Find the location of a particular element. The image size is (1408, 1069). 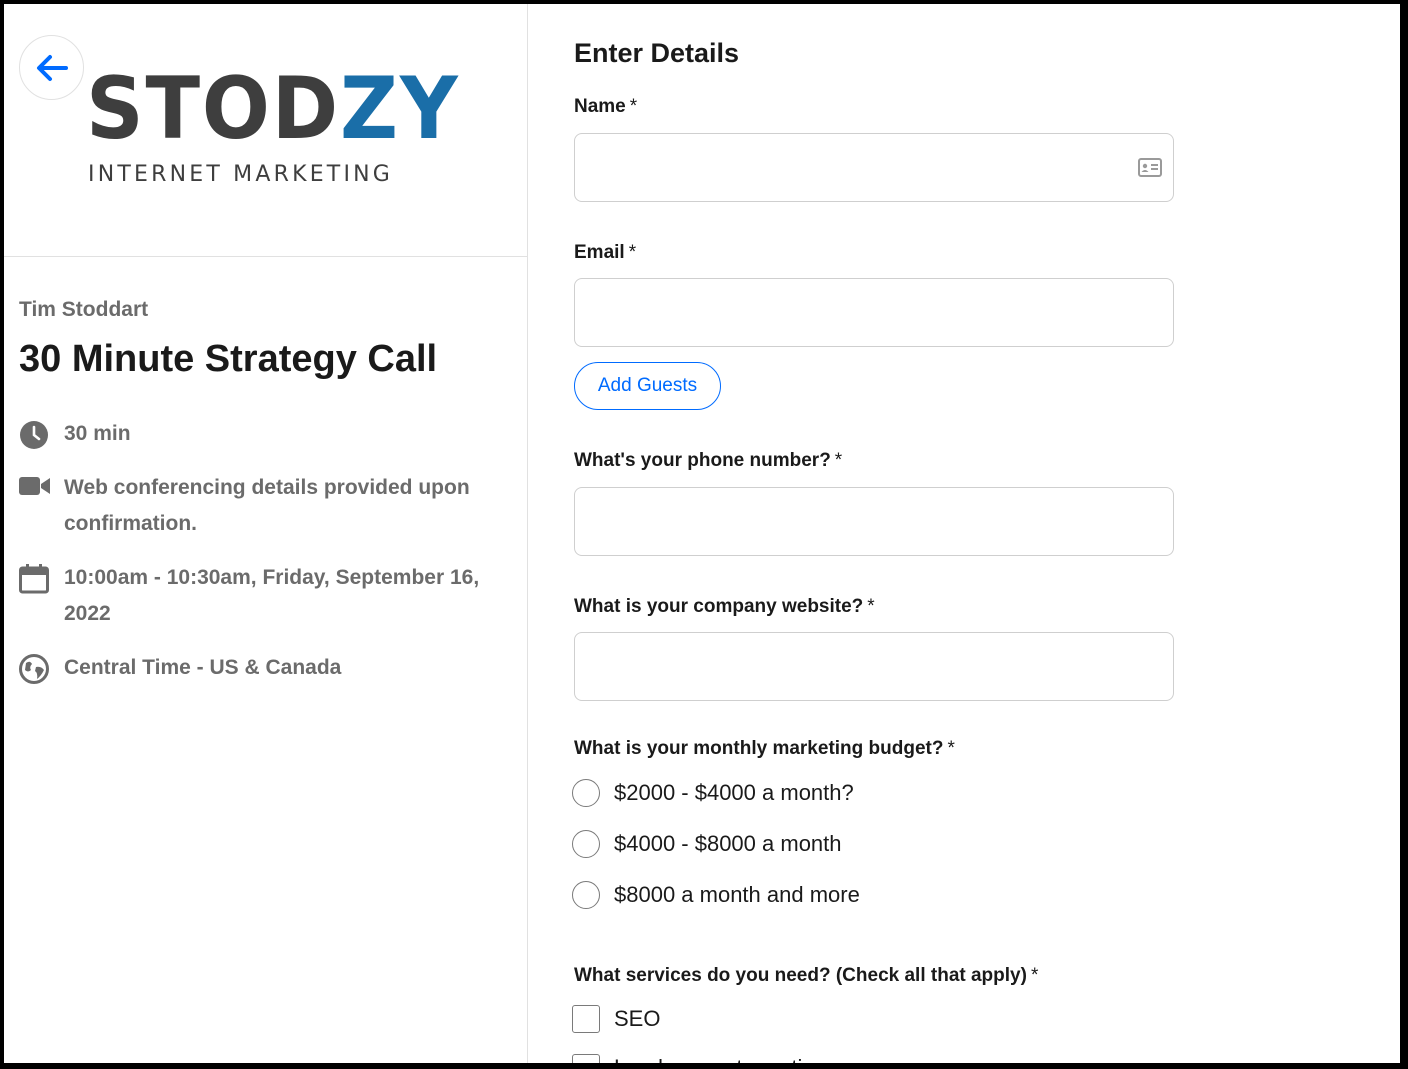

email-input is located at coordinates (874, 312).